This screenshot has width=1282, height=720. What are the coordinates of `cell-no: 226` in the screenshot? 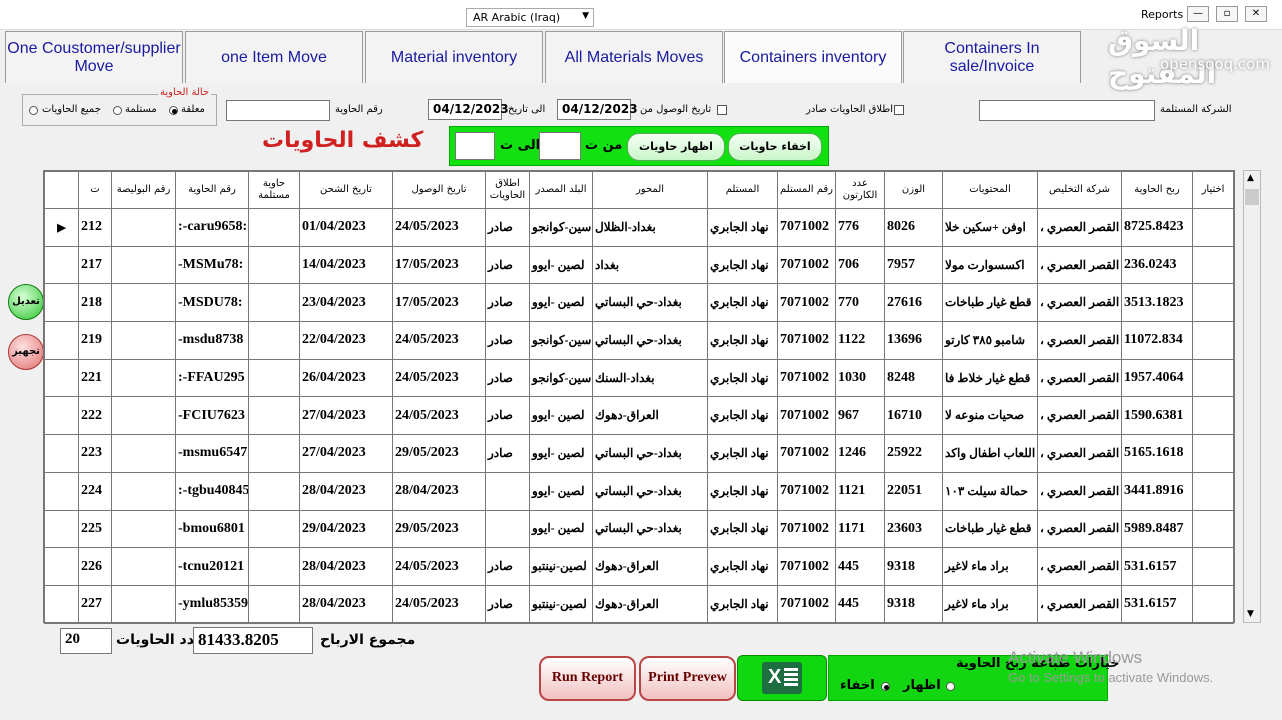 It's located at (95, 566).